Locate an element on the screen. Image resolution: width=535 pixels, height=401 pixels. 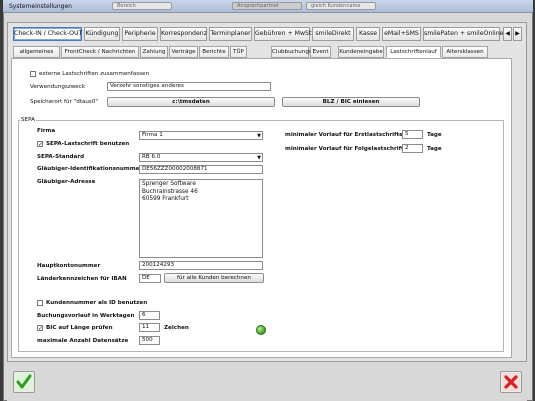
subtab-vertraege: Verträge is located at coordinates (183, 52).